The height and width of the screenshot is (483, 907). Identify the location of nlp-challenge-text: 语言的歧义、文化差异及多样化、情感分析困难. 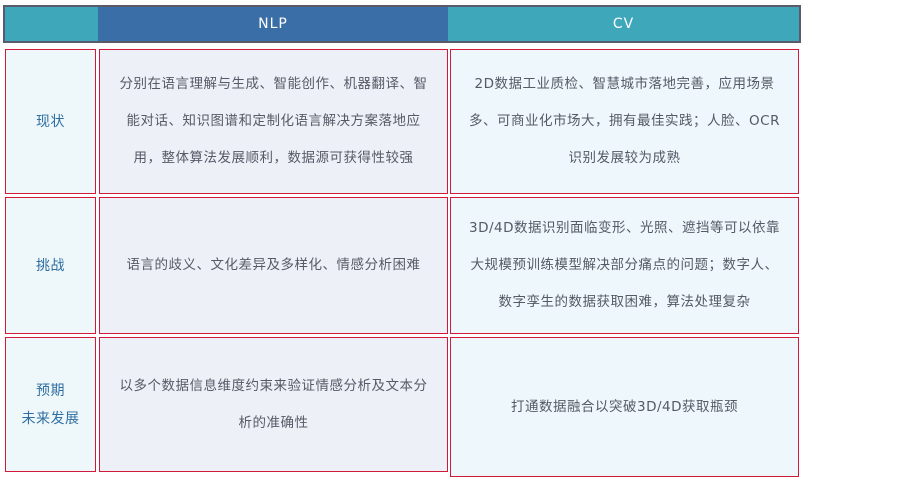
(273, 265).